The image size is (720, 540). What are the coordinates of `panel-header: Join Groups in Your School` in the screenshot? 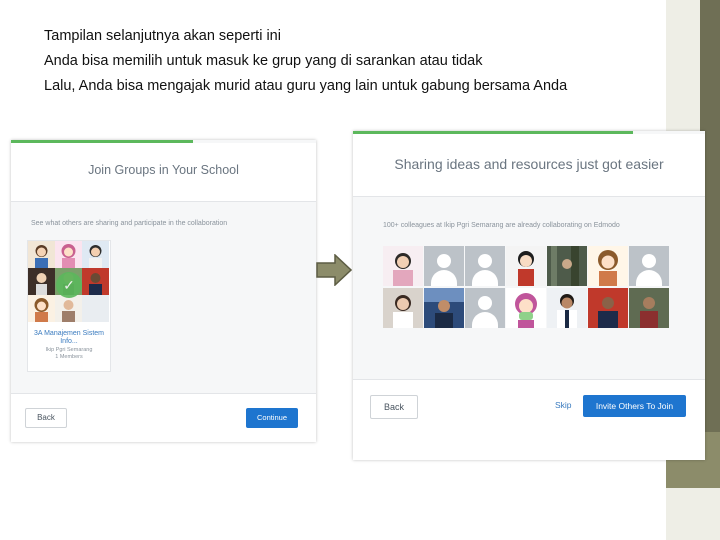 It's located at (163, 172).